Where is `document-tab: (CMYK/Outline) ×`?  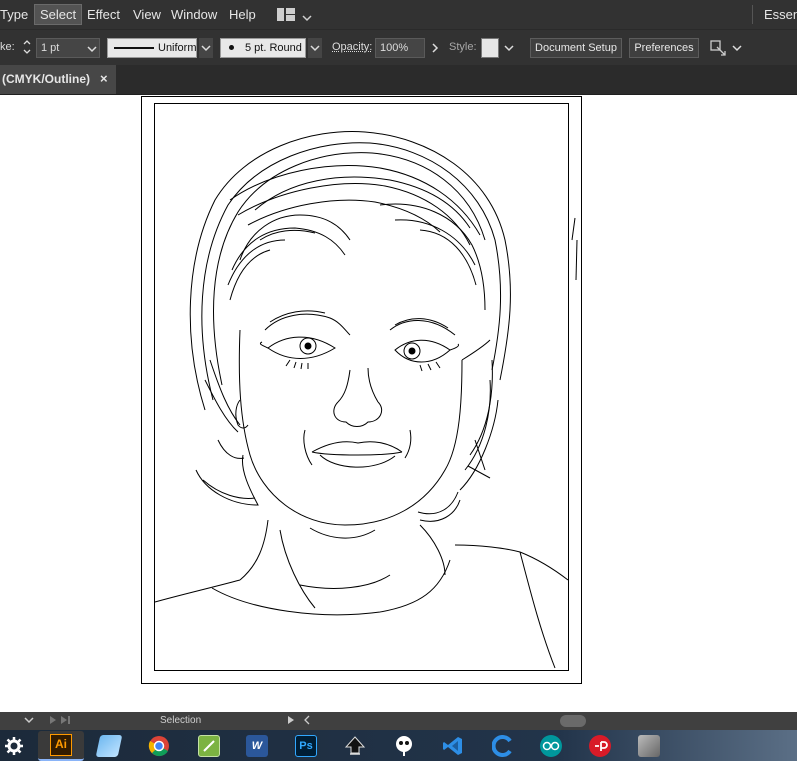
document-tab: (CMYK/Outline) × is located at coordinates (58, 79).